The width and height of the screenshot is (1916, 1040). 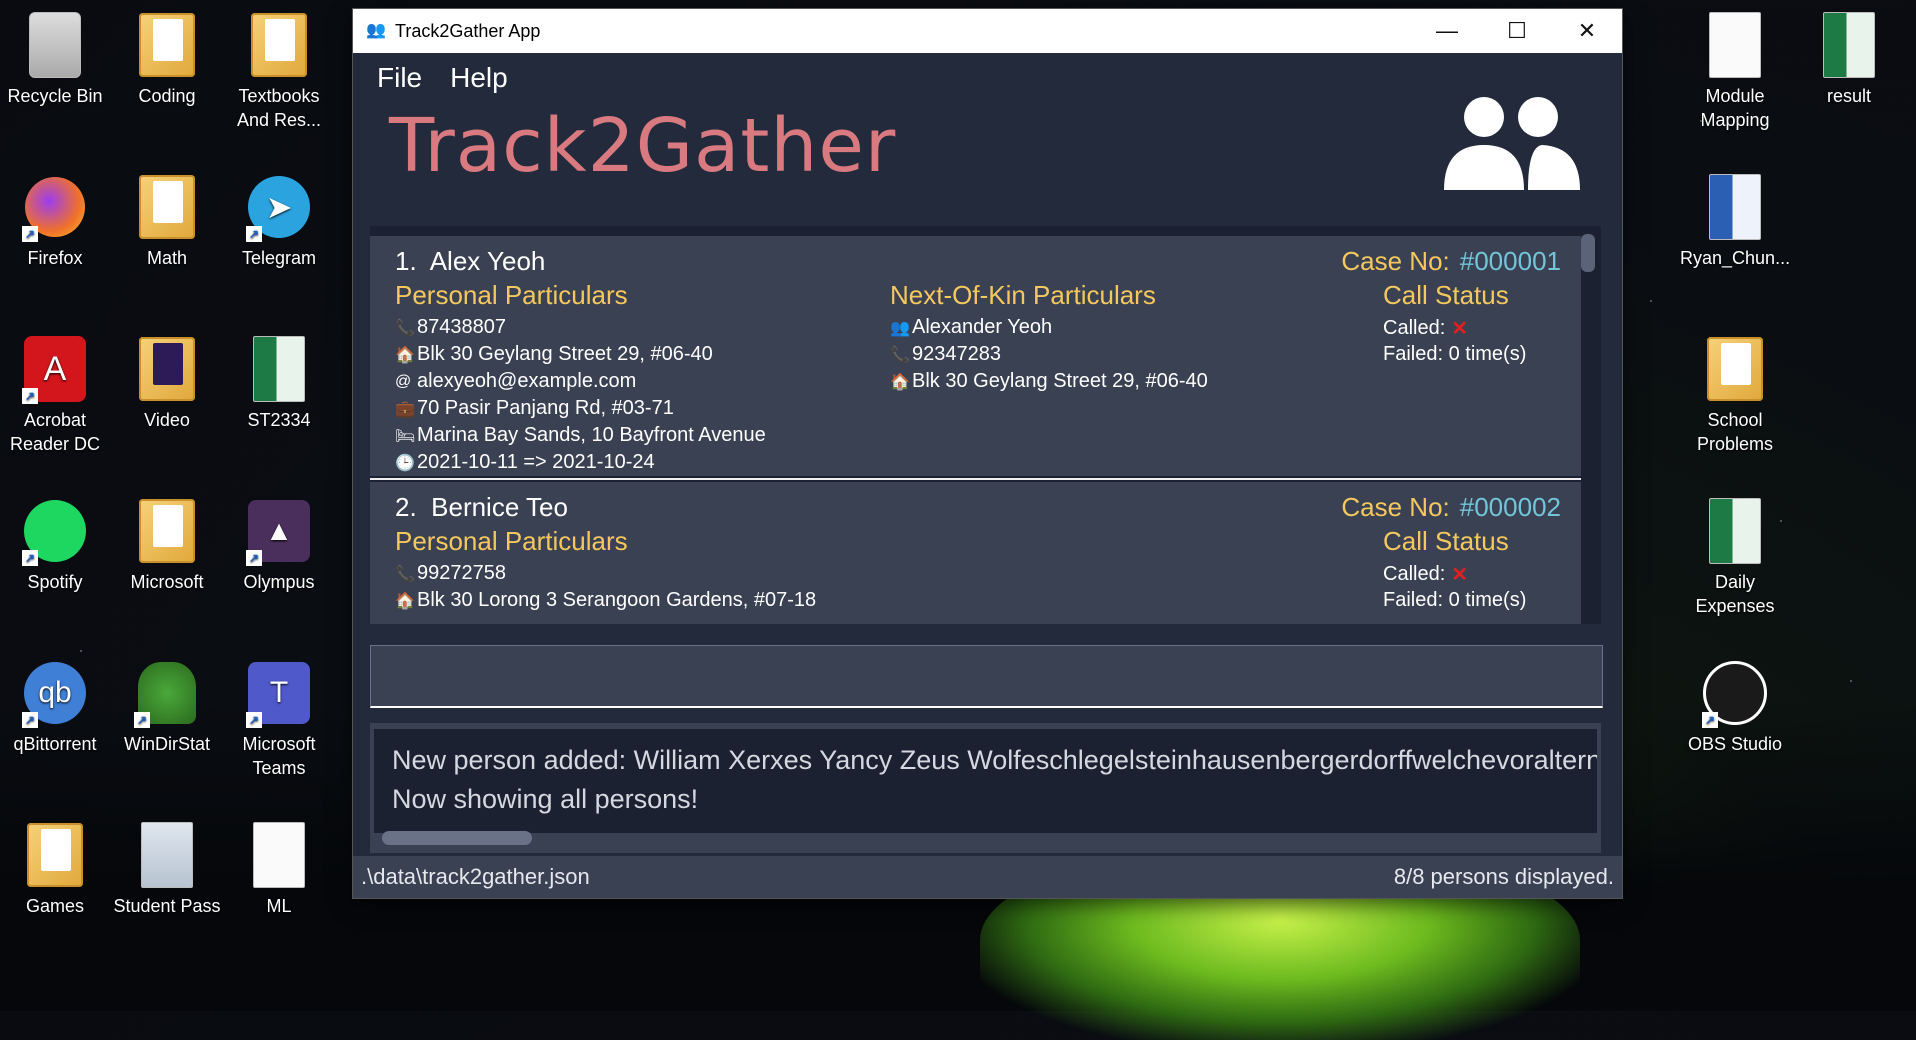 I want to click on command-input, so click(x=986, y=676).